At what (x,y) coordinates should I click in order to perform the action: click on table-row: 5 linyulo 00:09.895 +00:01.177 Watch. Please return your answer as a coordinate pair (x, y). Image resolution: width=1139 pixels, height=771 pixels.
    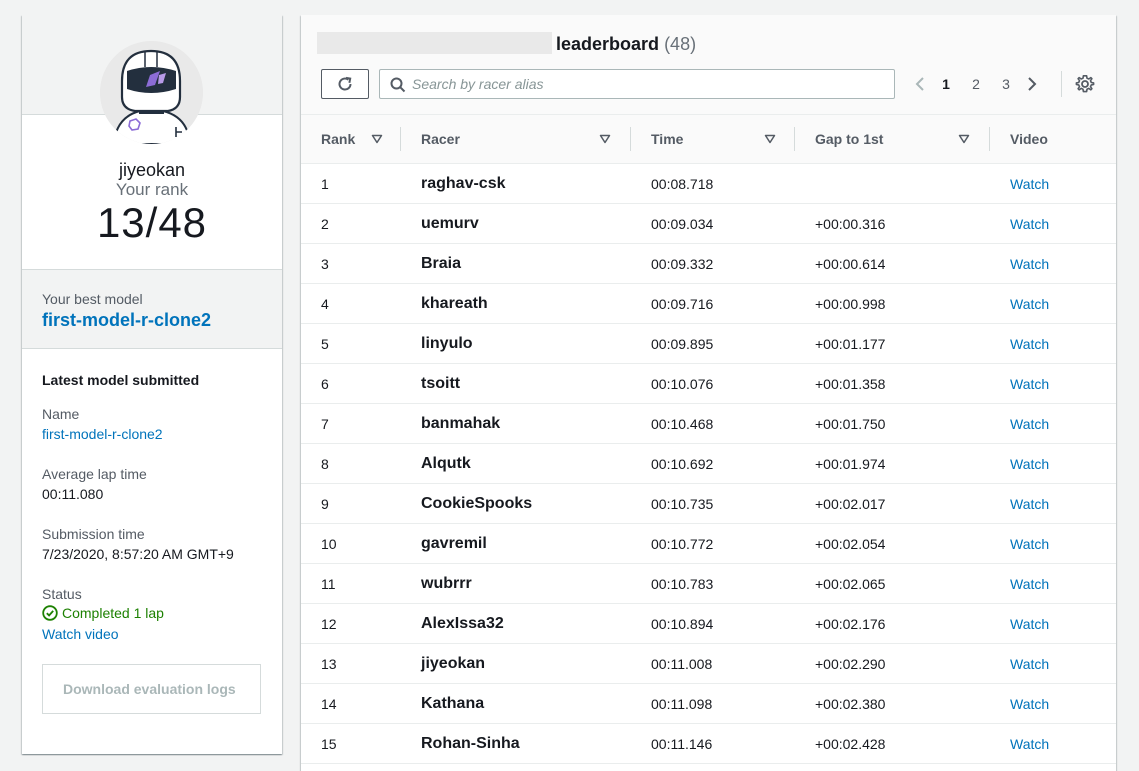
    Looking at the image, I should click on (708, 343).